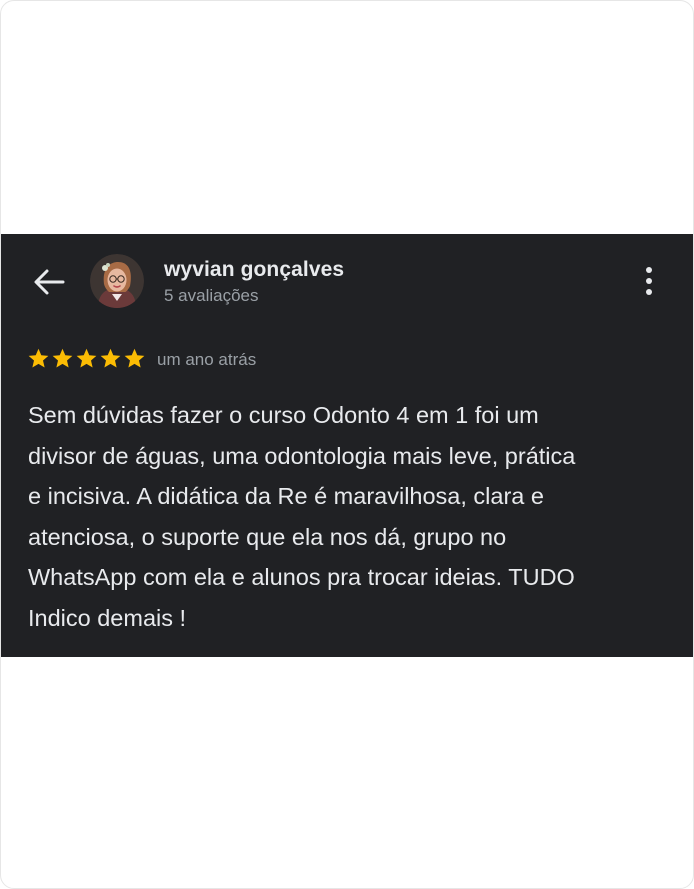 The width and height of the screenshot is (694, 889). Describe the element at coordinates (207, 359) in the screenshot. I see `review-time: um ano atrás` at that location.